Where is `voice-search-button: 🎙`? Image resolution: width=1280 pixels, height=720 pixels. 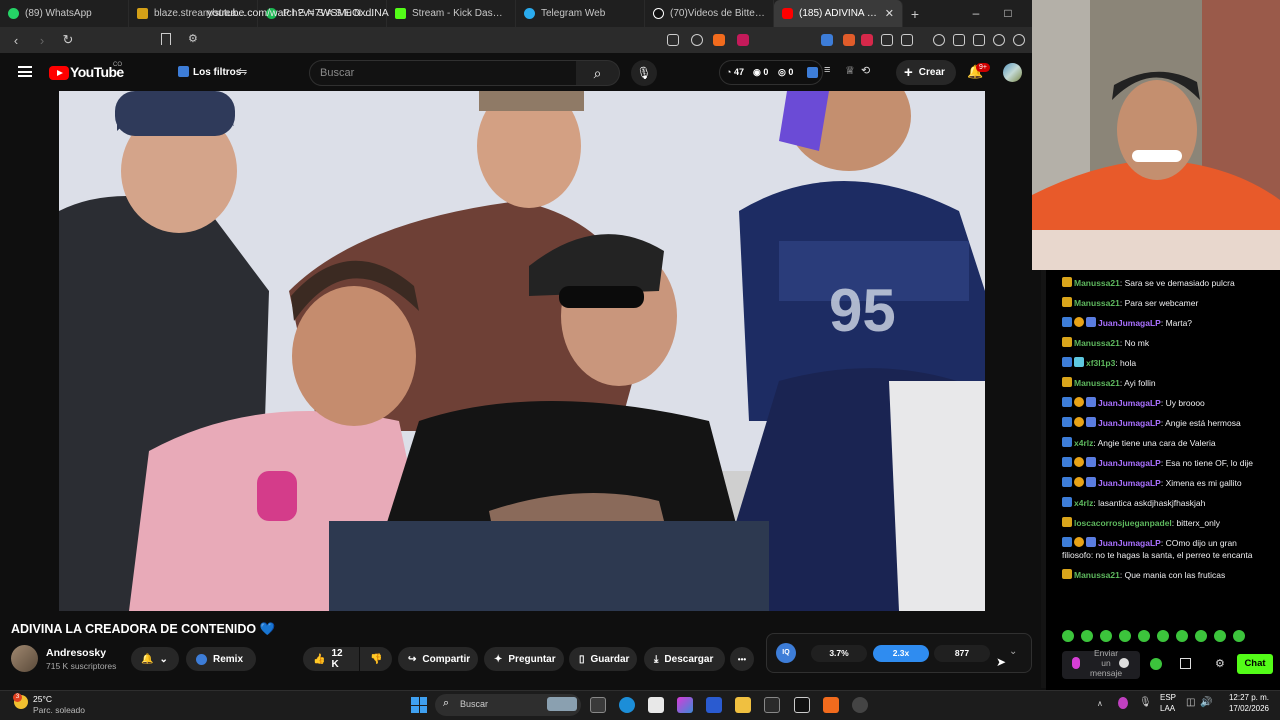
voice-search-button: 🎙 is located at coordinates (644, 73).